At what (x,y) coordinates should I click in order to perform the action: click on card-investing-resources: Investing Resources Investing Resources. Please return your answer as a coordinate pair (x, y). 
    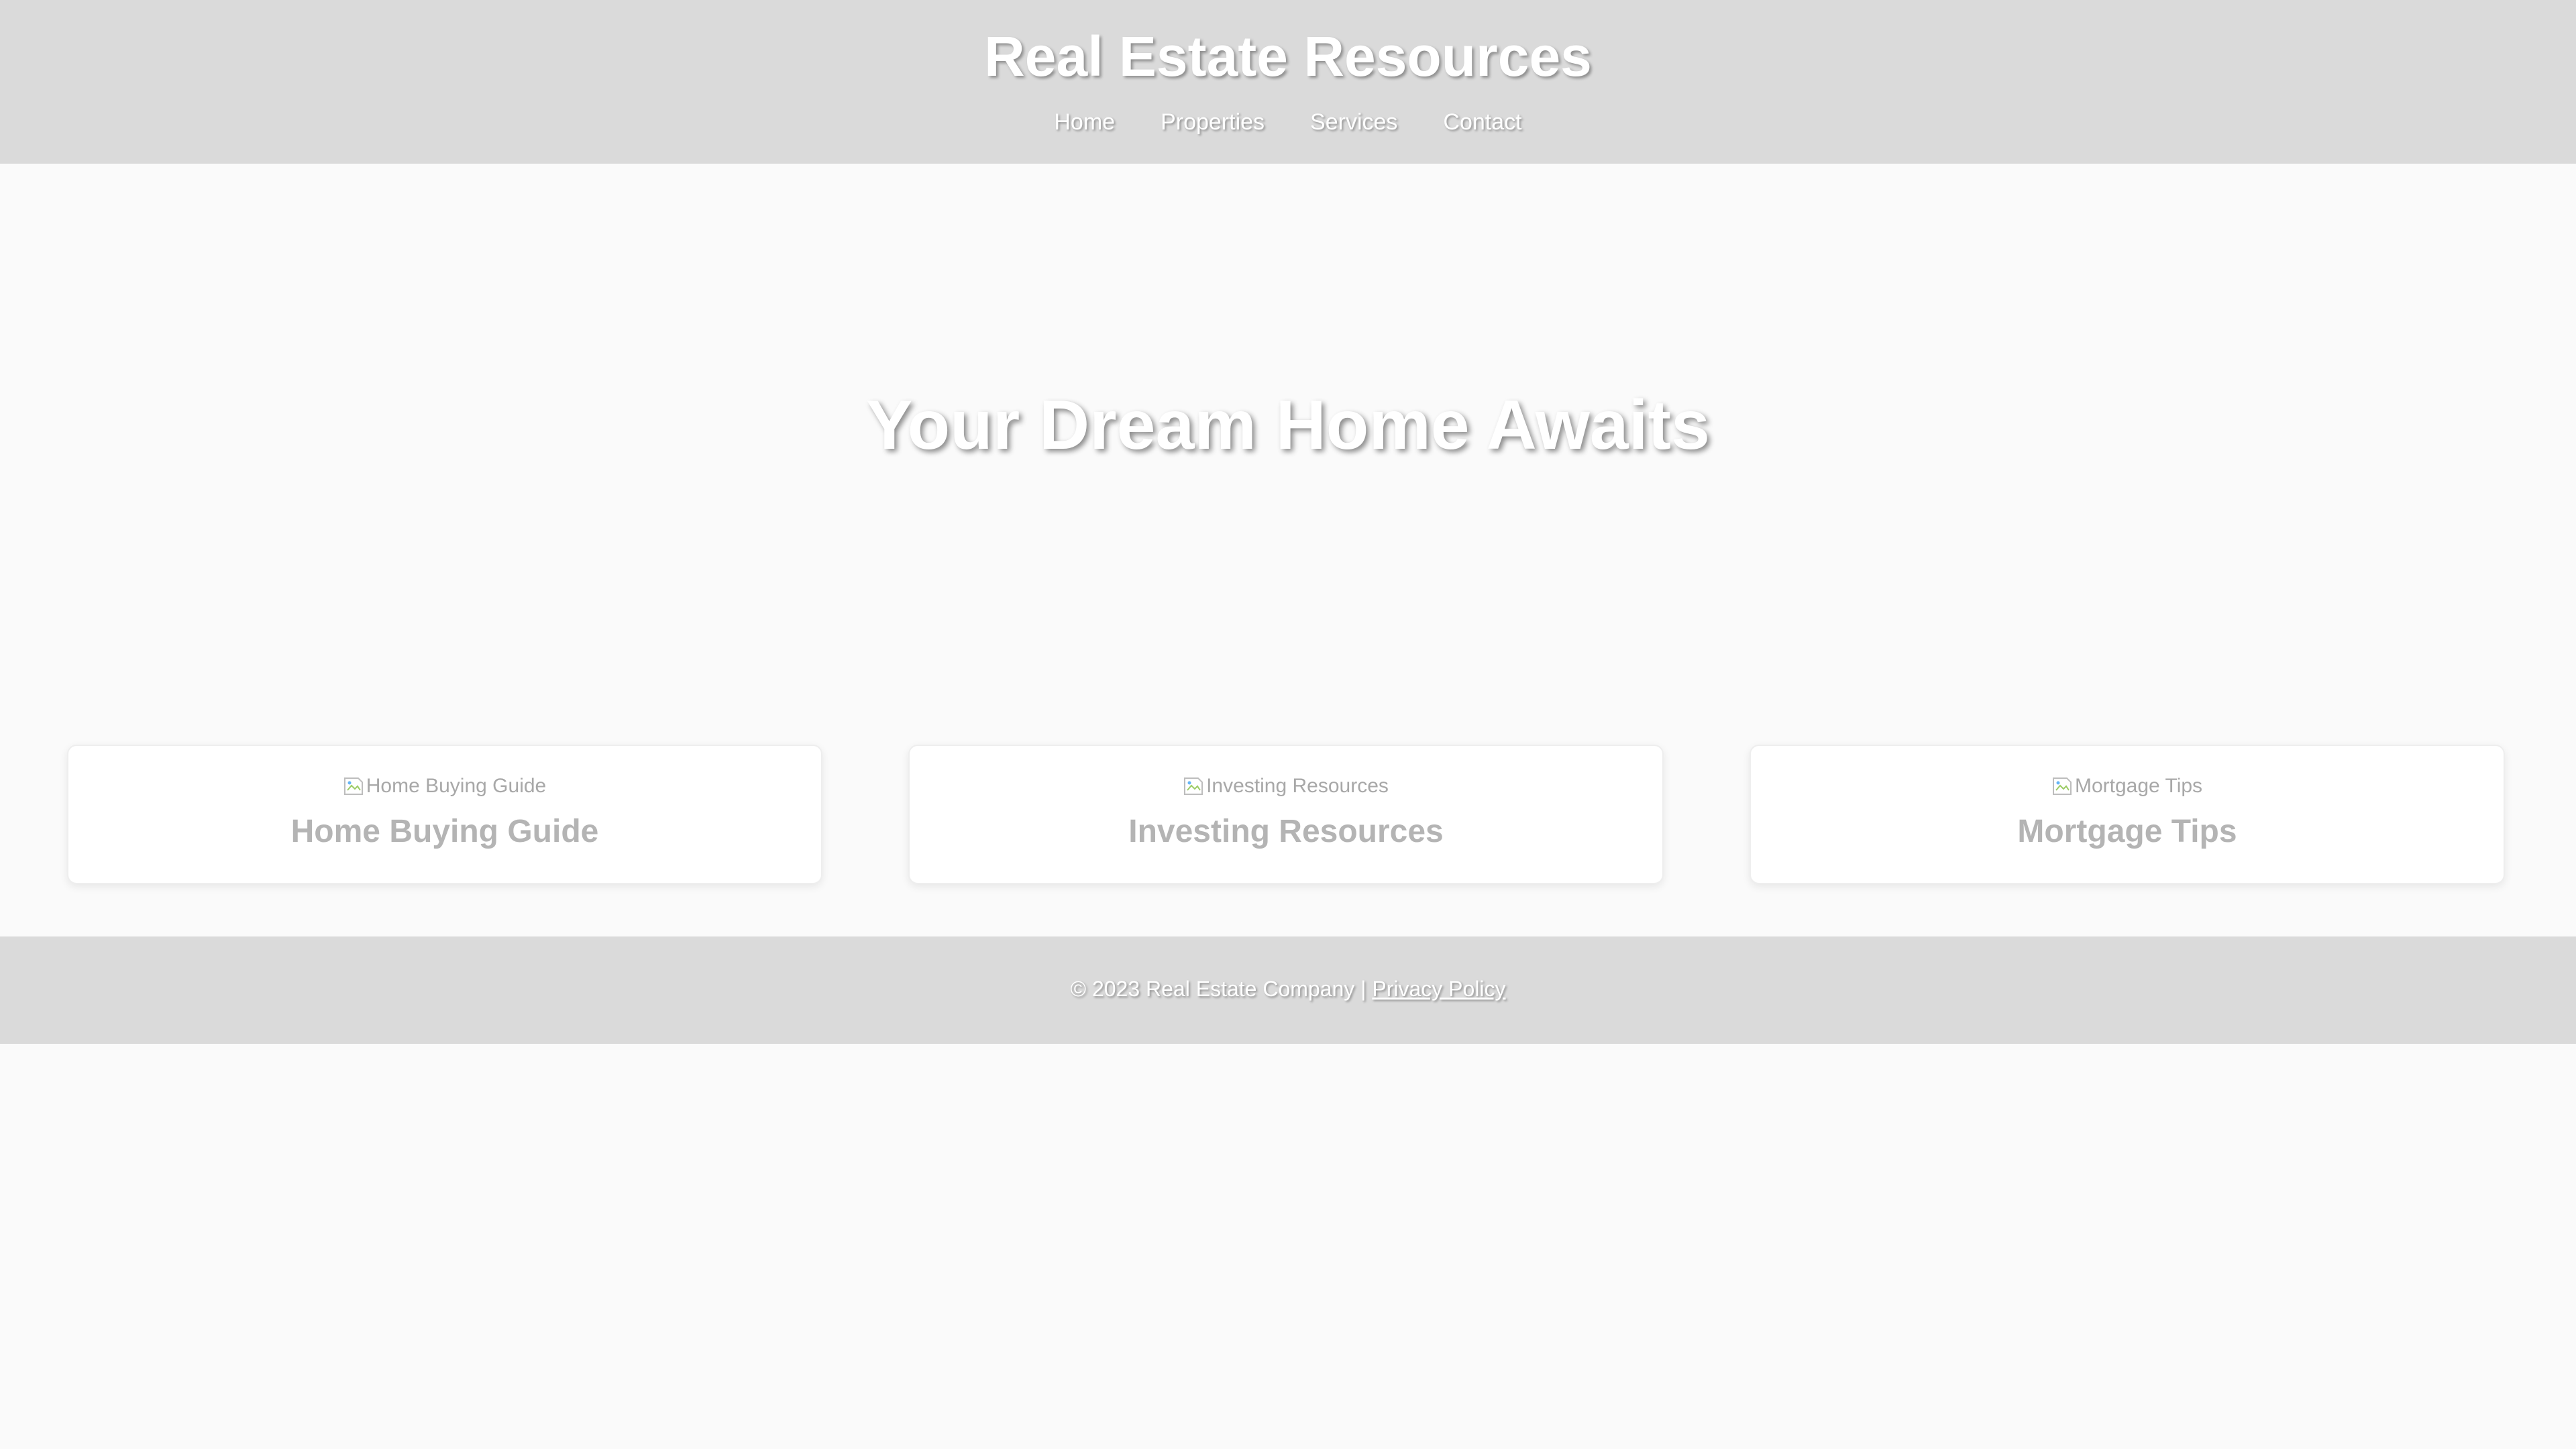
    Looking at the image, I should click on (1286, 814).